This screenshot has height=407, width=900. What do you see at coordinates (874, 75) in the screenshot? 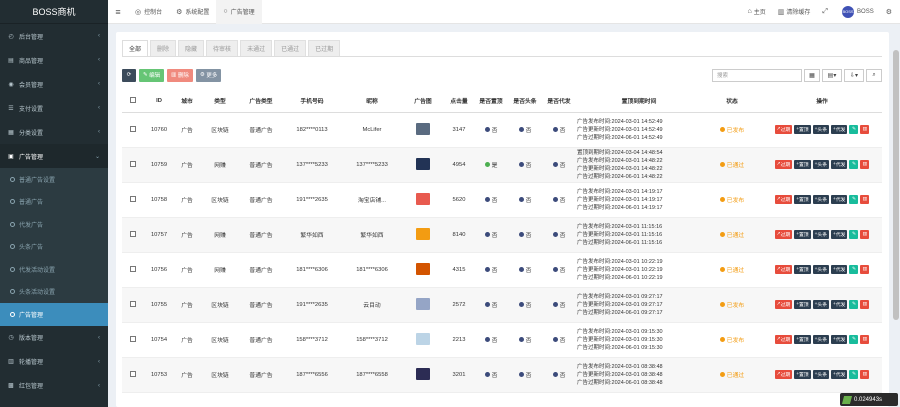
I see `search-button: ⌕` at bounding box center [874, 75].